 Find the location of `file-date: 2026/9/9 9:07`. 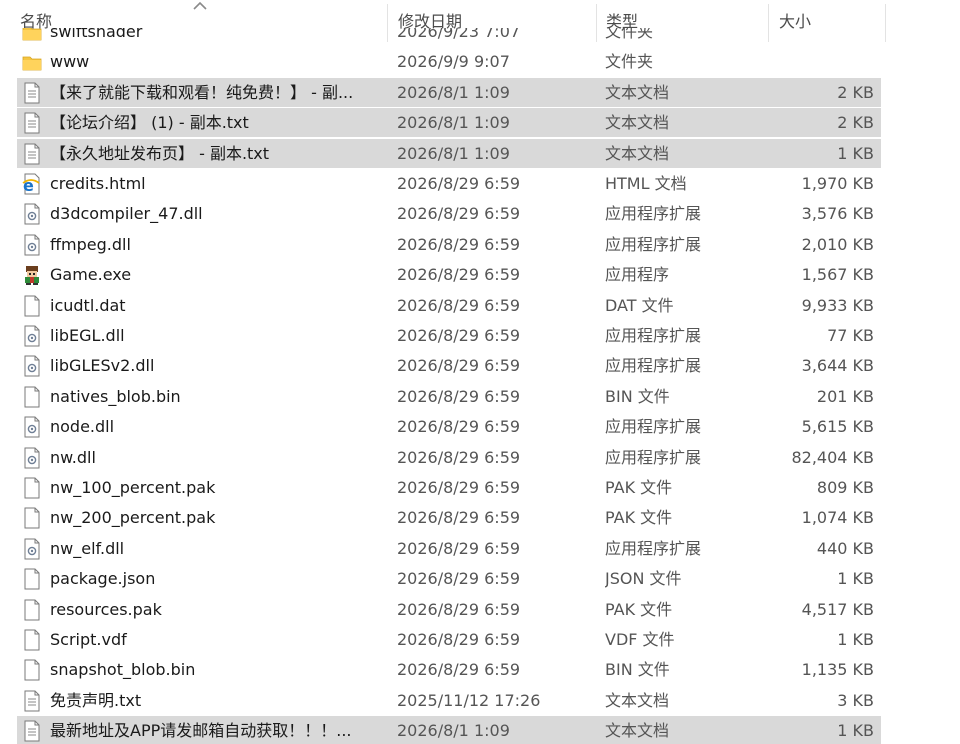

file-date: 2026/9/9 9:07 is located at coordinates (453, 62).